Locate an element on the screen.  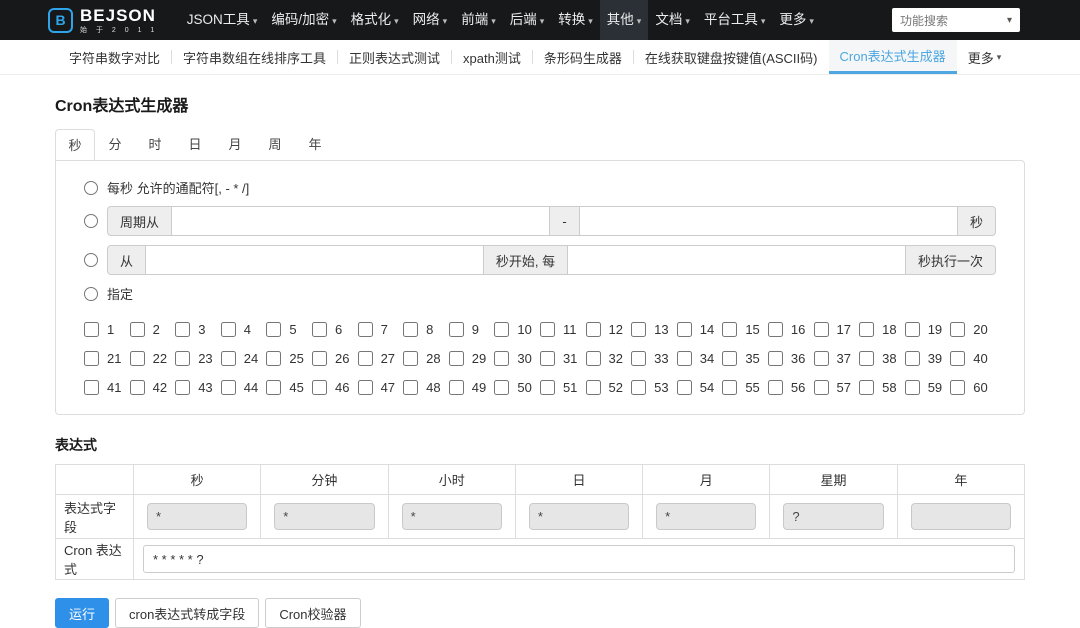
topnav-item: 文档 ▾ is located at coordinates (672, 20).